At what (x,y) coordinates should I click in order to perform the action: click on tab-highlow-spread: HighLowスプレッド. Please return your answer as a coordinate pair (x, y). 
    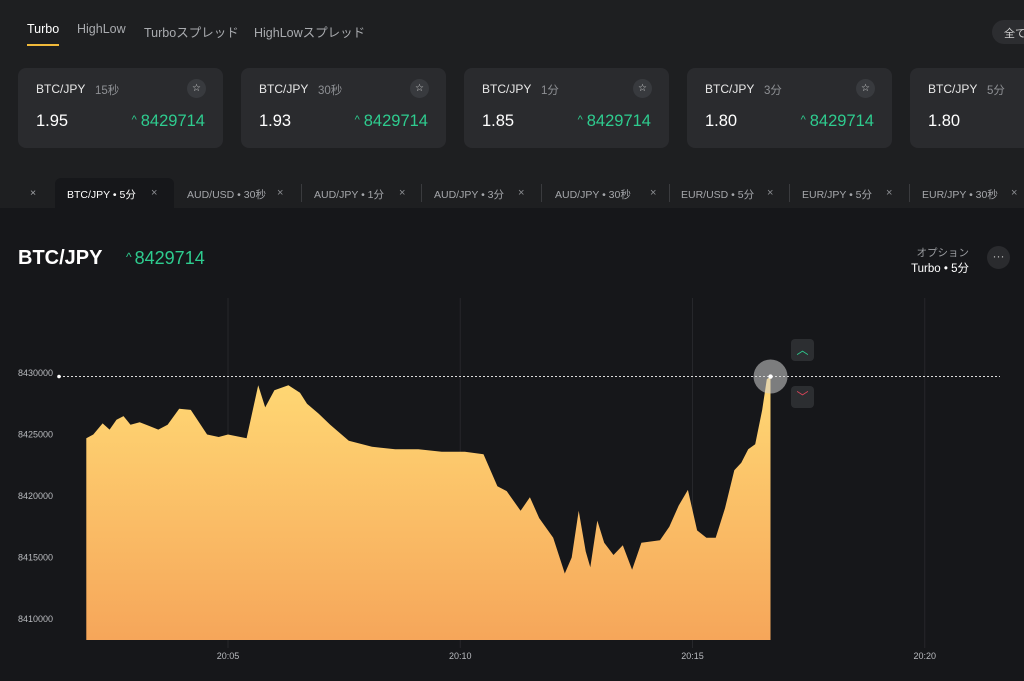
    Looking at the image, I should click on (309, 31).